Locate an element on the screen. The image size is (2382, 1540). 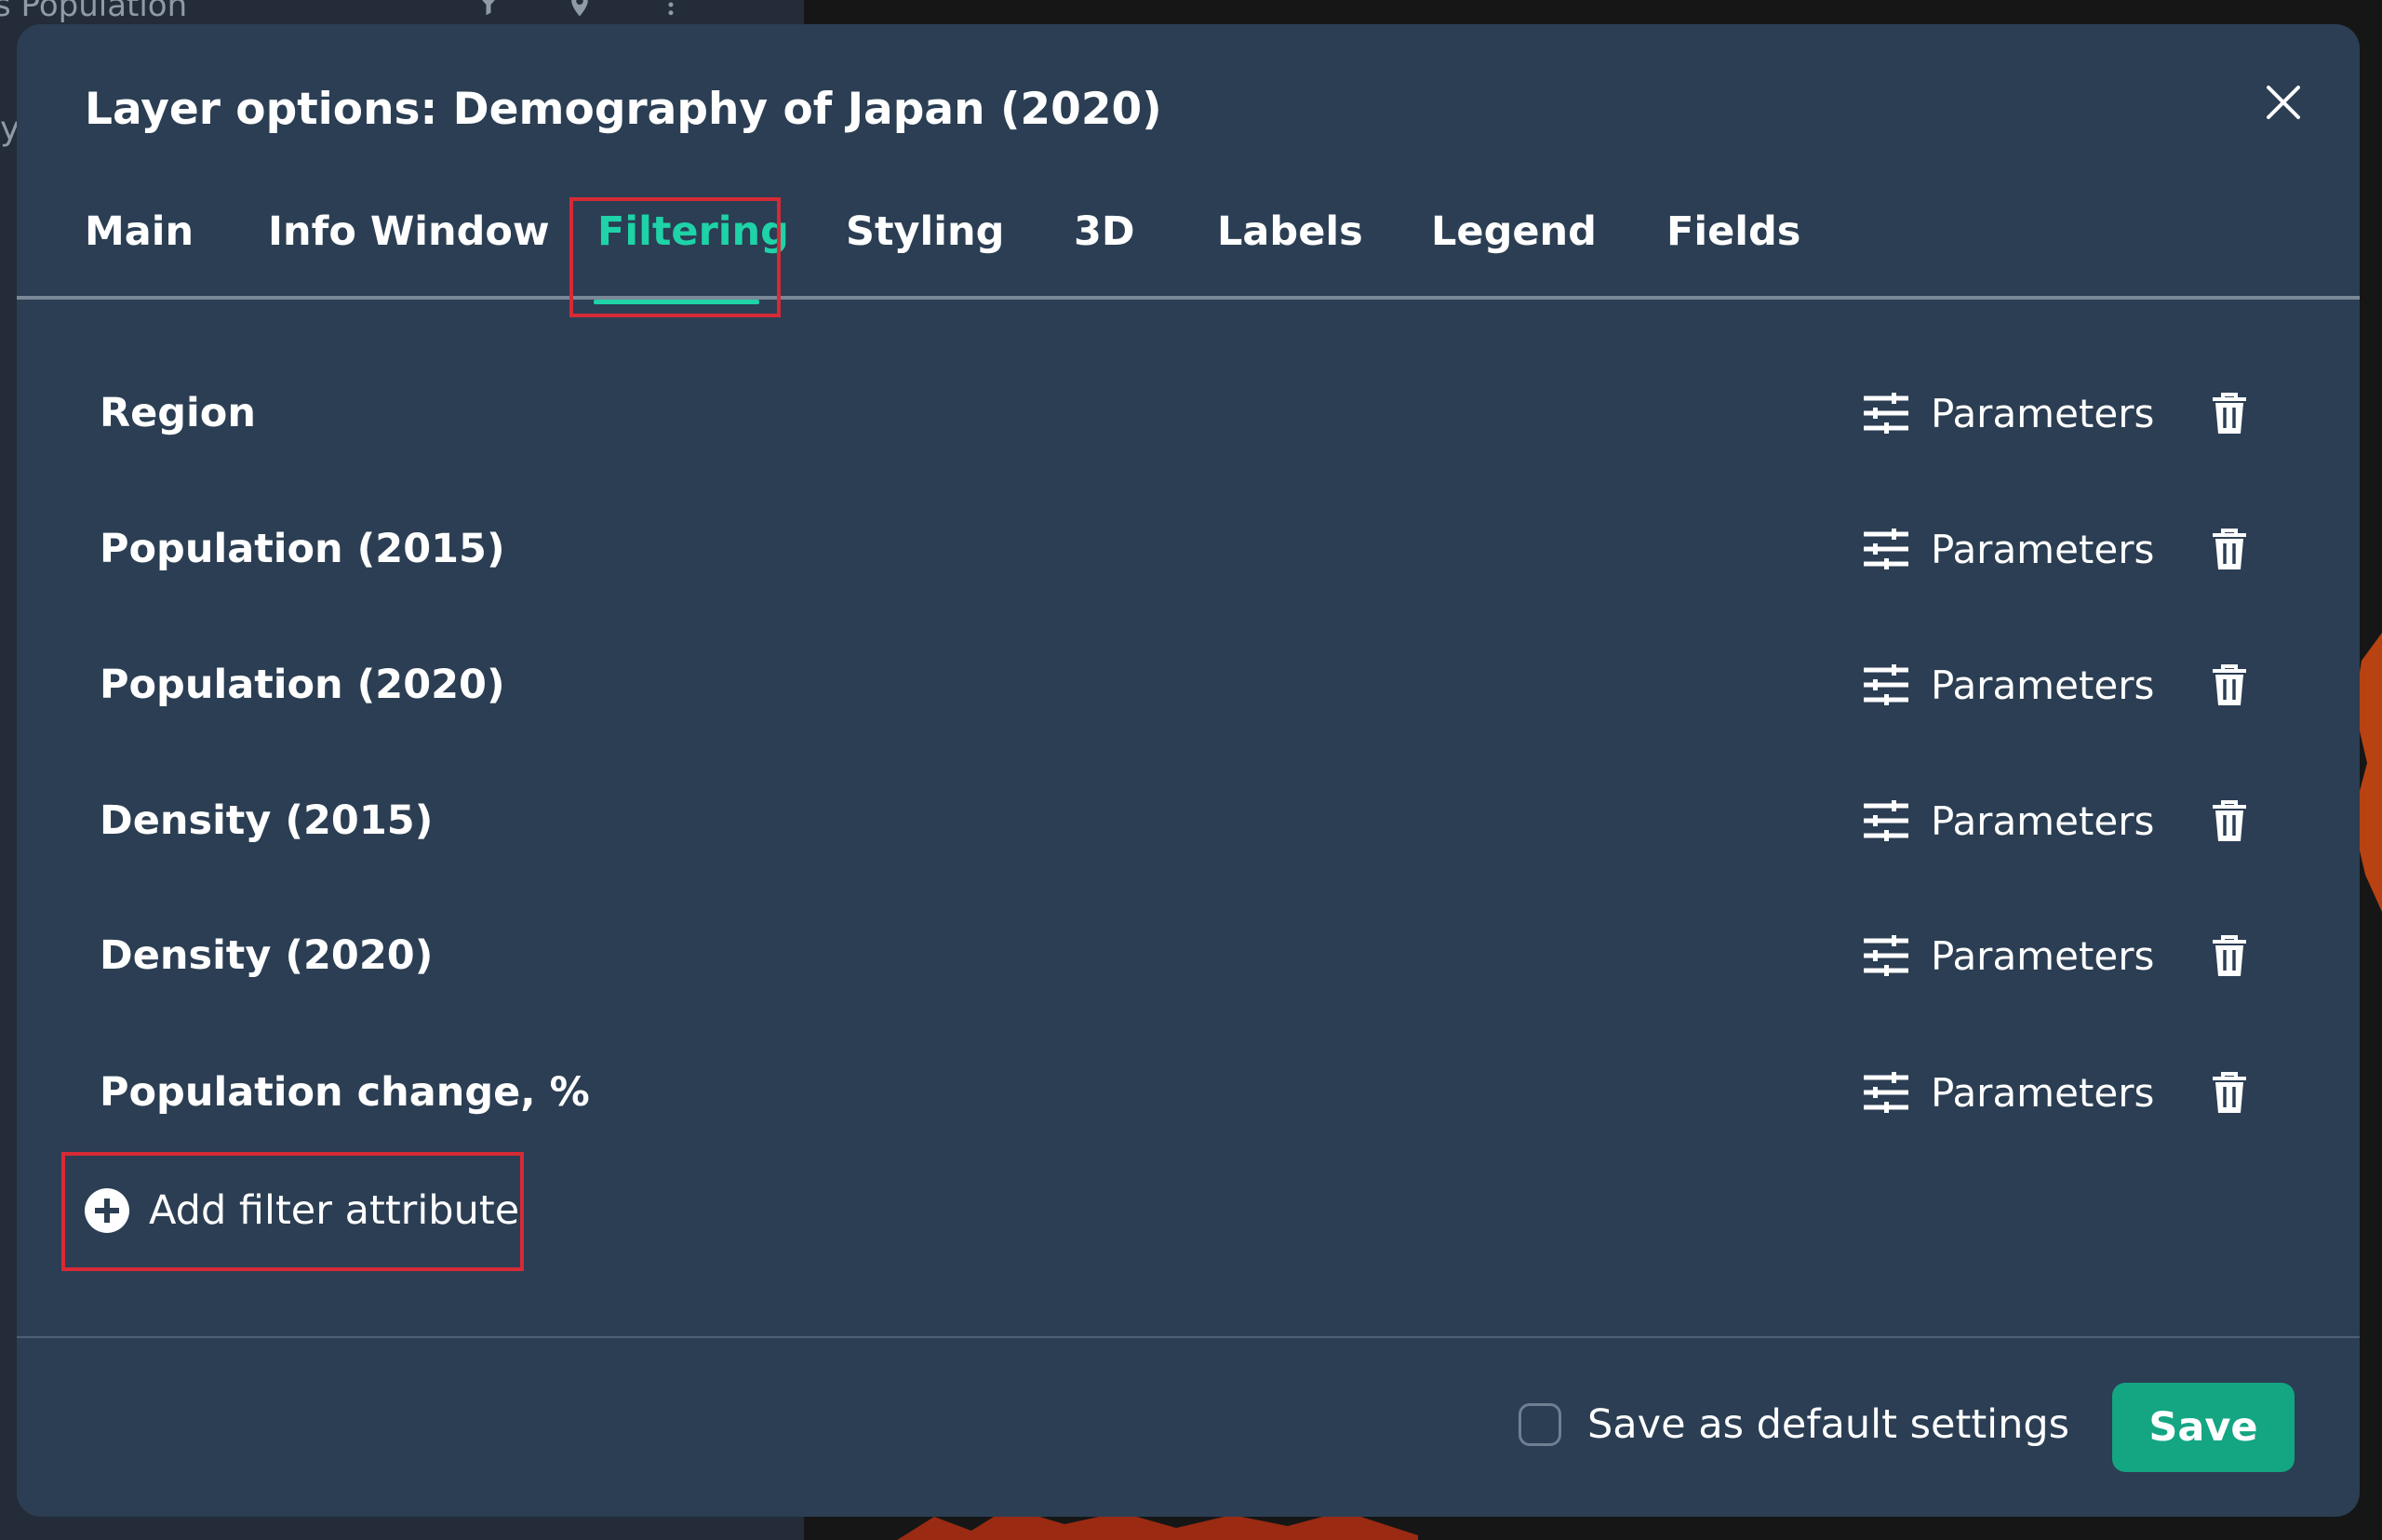
filter-icon is located at coordinates (488, 8).